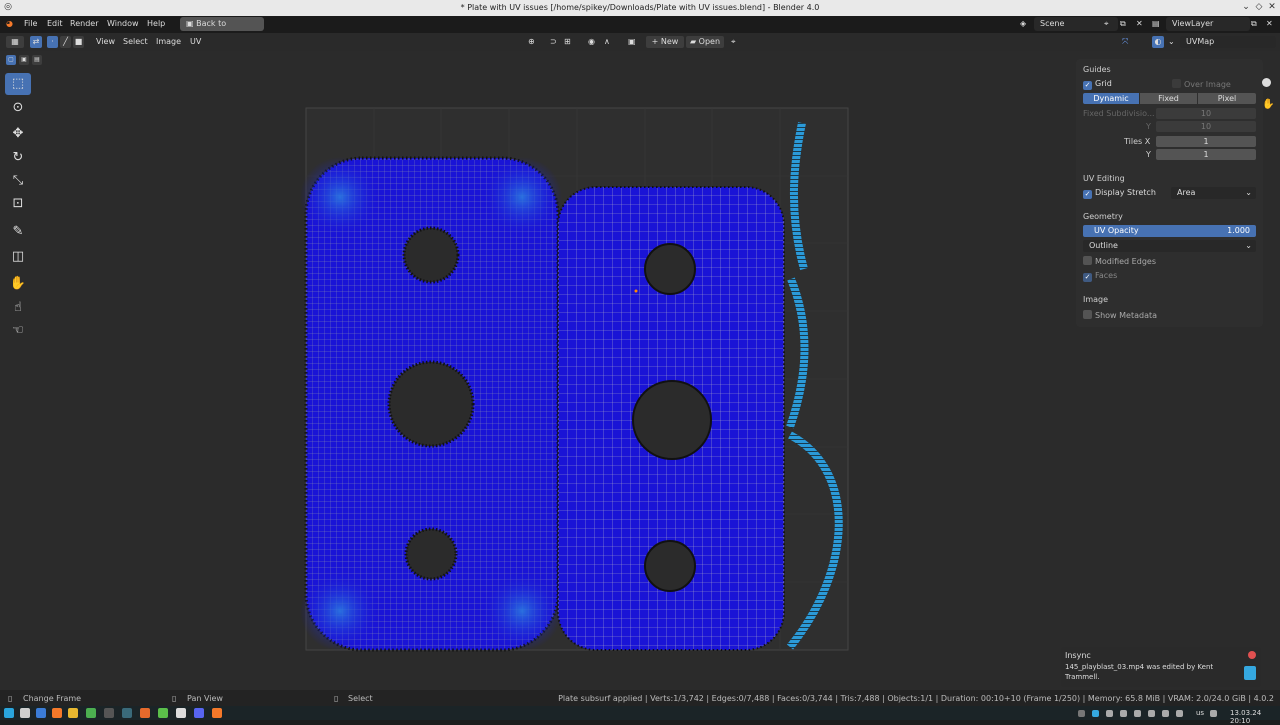  Describe the element at coordinates (1259, 8) in the screenshot. I see `maximize-icon: ◇` at that location.